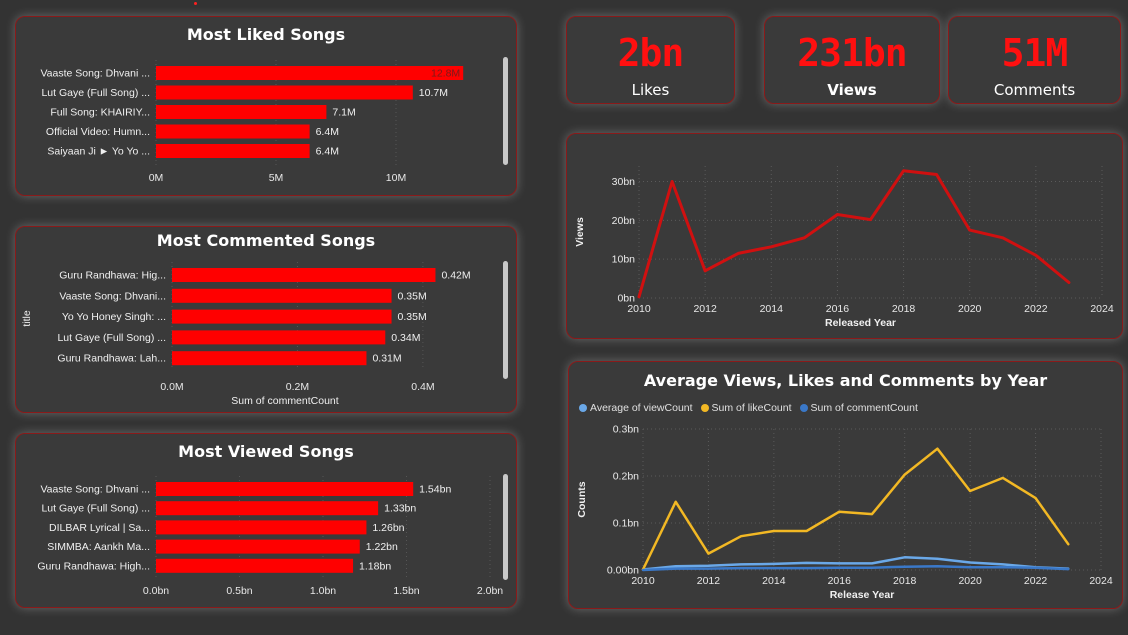 Image resolution: width=1128 pixels, height=635 pixels. I want to click on y-axis-title: title, so click(27, 318).